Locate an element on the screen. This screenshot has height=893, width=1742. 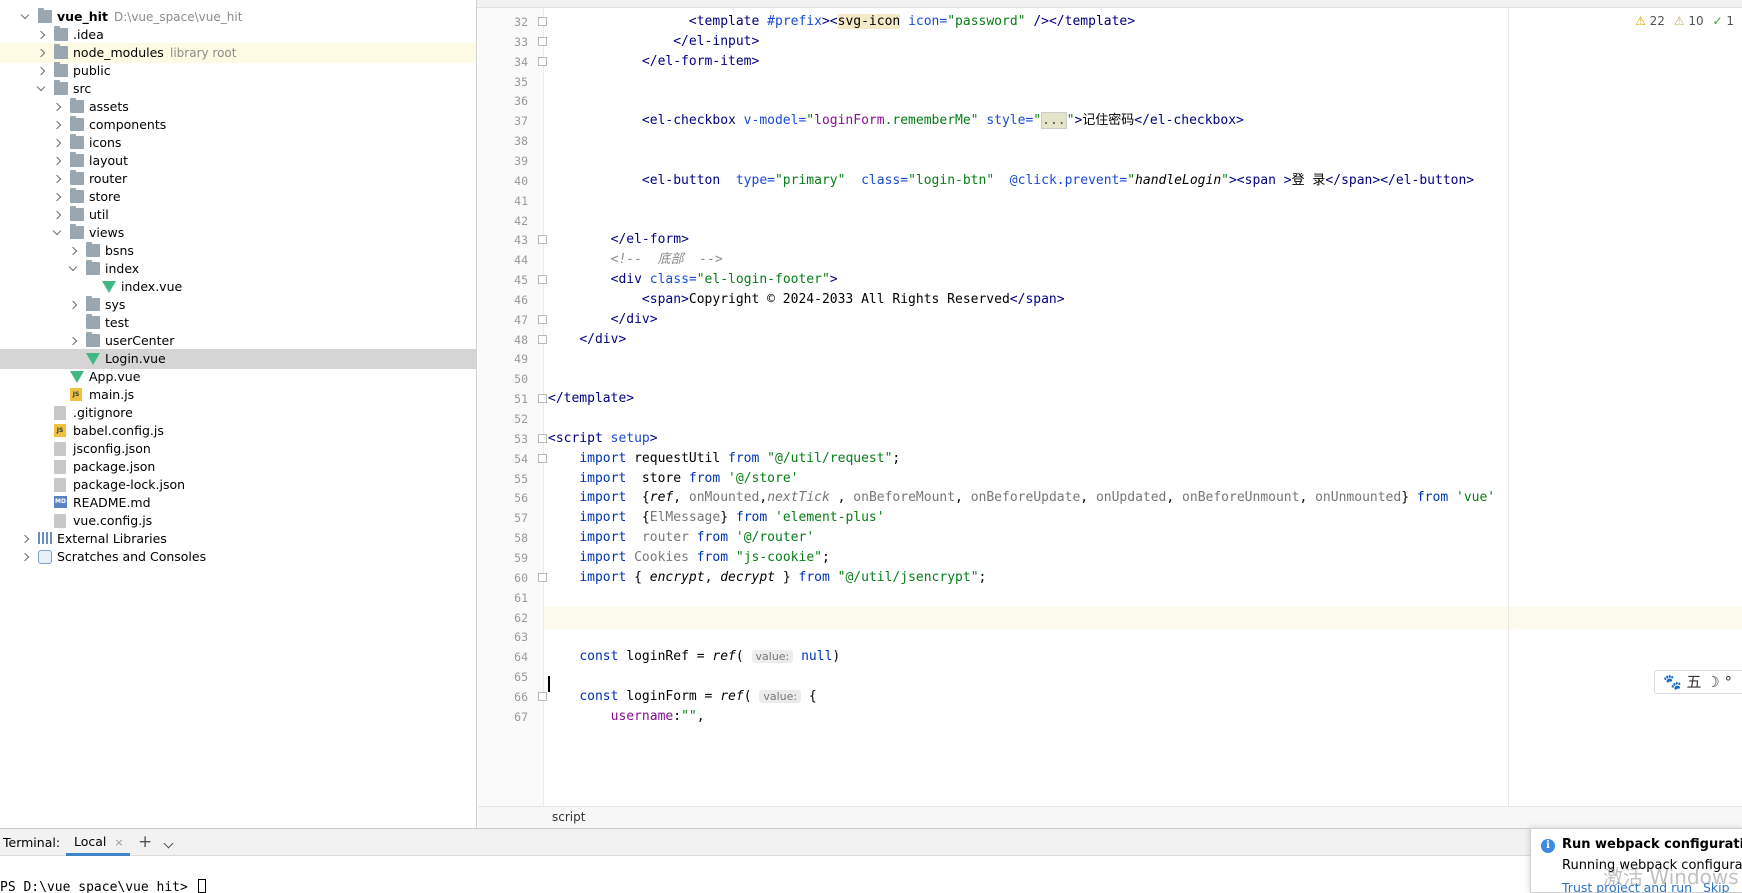
tree-item: router is located at coordinates (238, 179).